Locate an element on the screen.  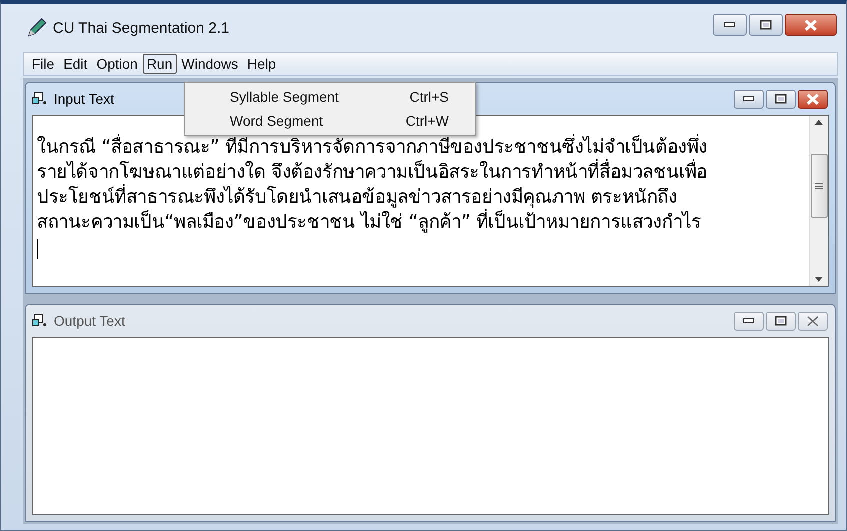
menu-option: Word Segment Ctrl+W is located at coordinates (330, 121).